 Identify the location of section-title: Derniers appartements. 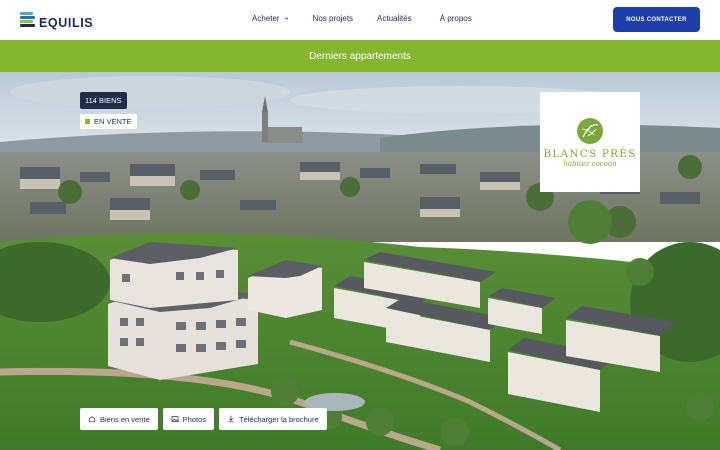
(360, 56).